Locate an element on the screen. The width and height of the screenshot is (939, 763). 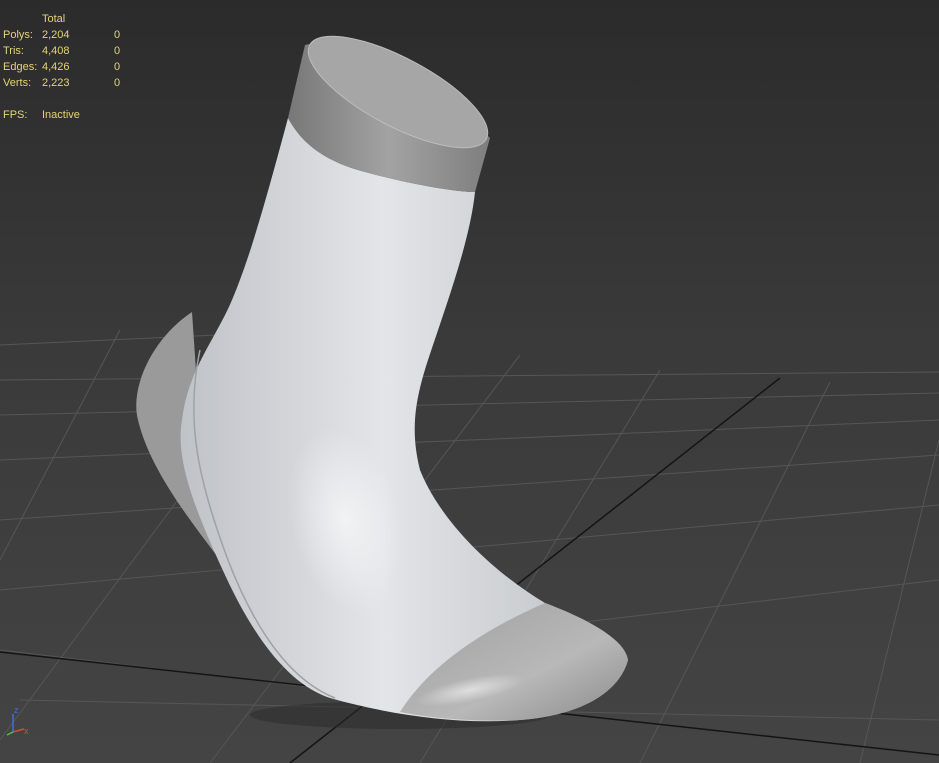
stats-total-value: 4,408 is located at coordinates (56, 51).